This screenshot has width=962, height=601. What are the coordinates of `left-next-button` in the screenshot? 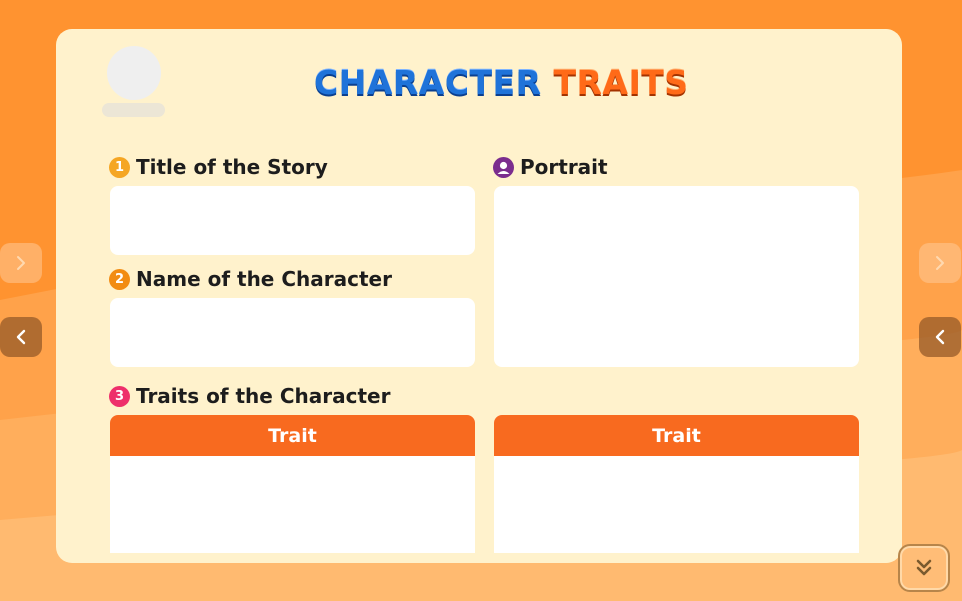 It's located at (21, 263).